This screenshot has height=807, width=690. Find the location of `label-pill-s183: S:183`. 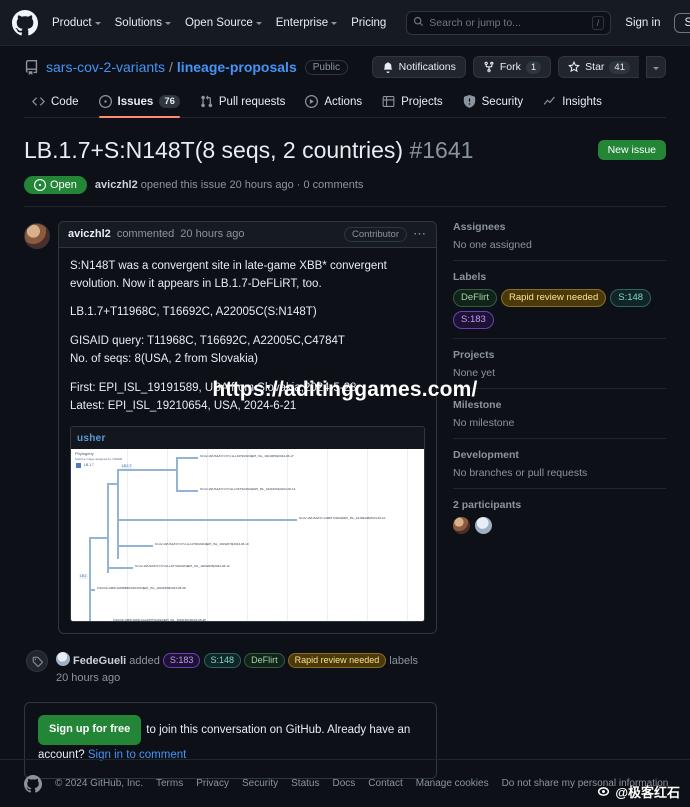

label-pill-s183: S:183 is located at coordinates (473, 319).